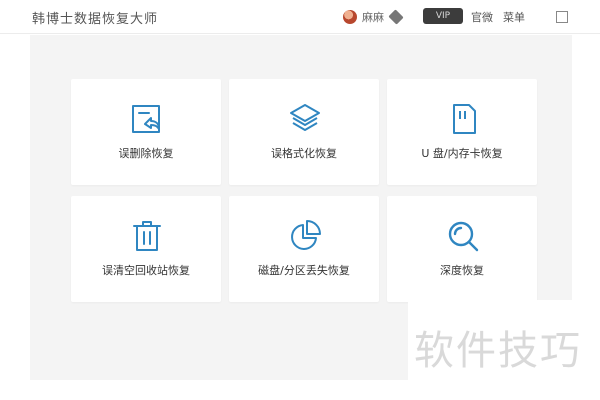 The height and width of the screenshot is (400, 600). I want to click on card-format-recover: 误格式化恢复, so click(304, 132).